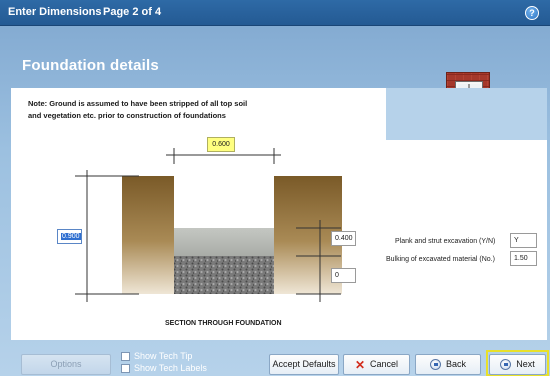  What do you see at coordinates (523, 258) in the screenshot?
I see `bulking-field: 1.50` at bounding box center [523, 258].